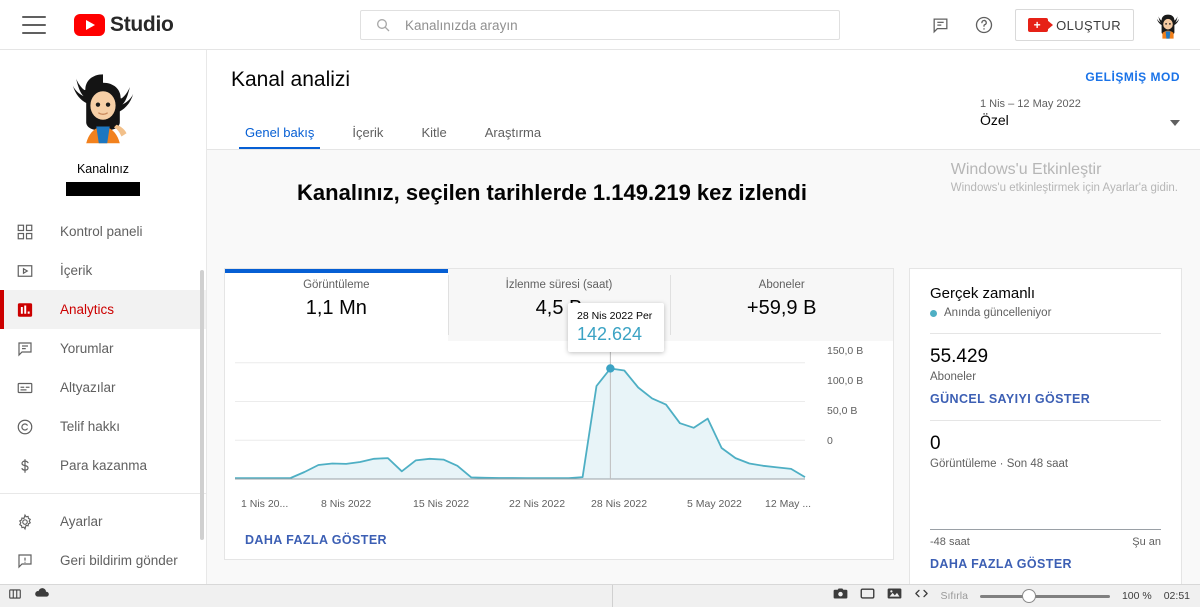  What do you see at coordinates (840, 596) in the screenshot?
I see `camera-icon` at bounding box center [840, 596].